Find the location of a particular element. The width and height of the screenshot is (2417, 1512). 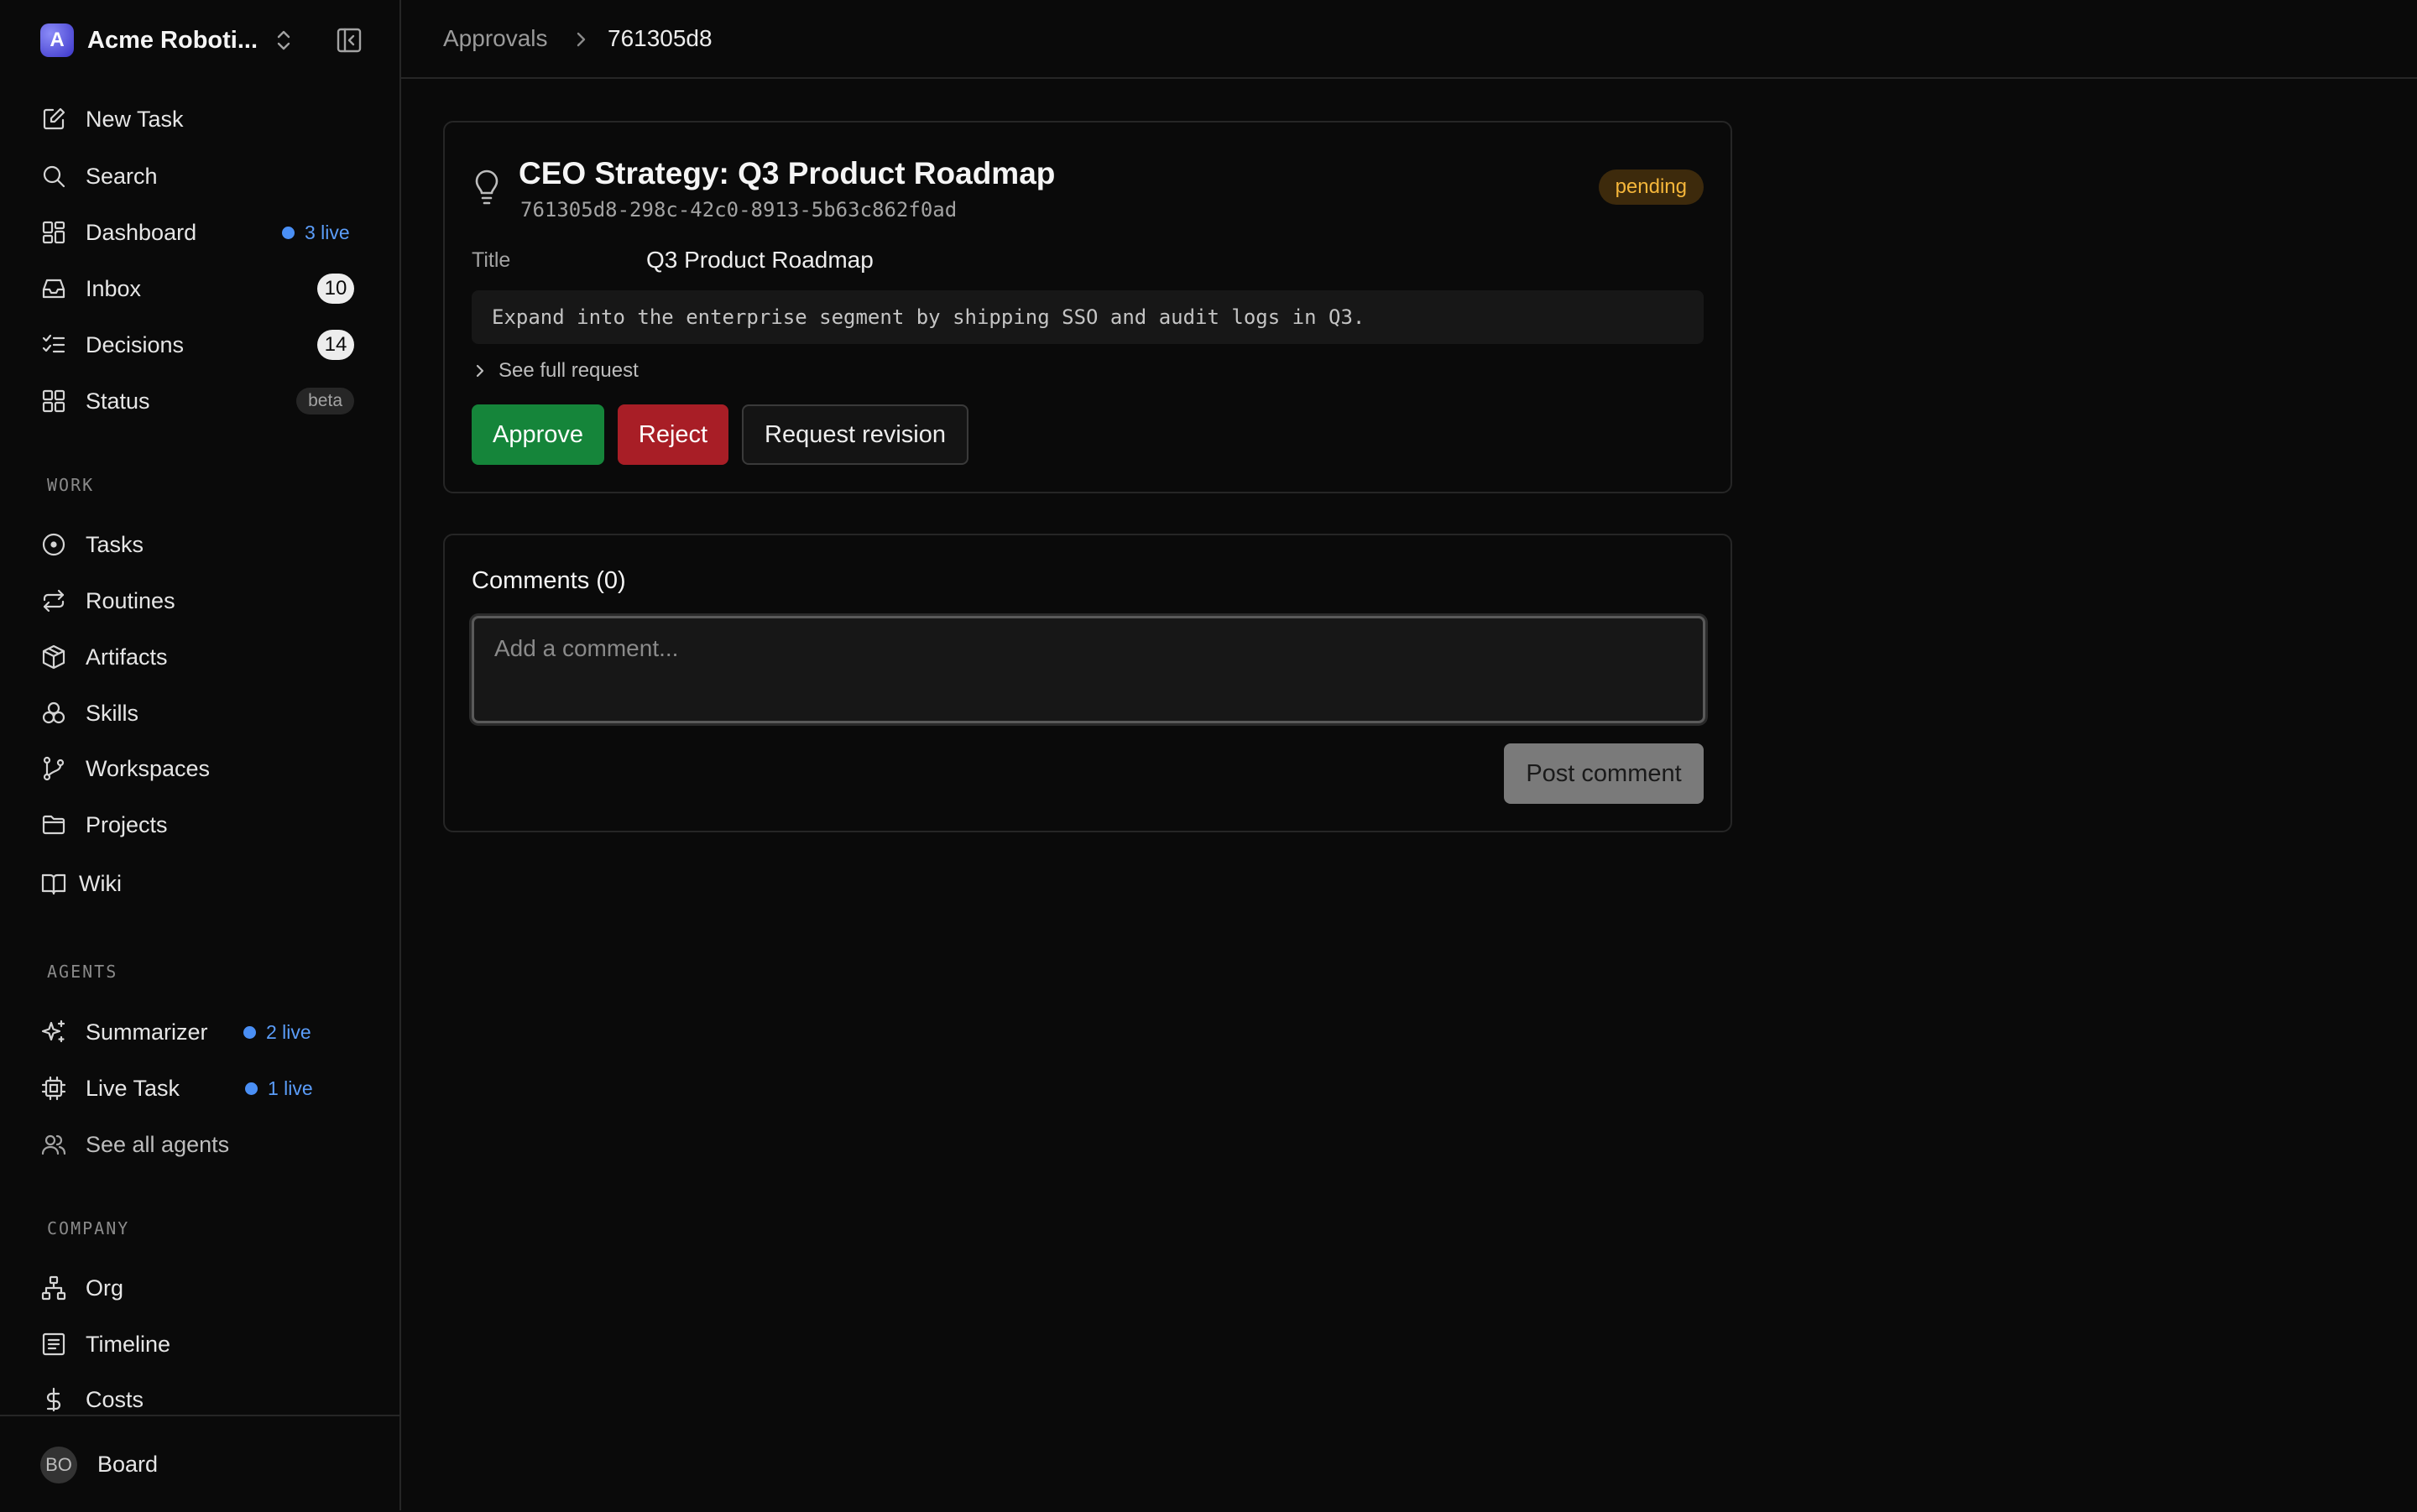

new-task-icon is located at coordinates (54, 119).